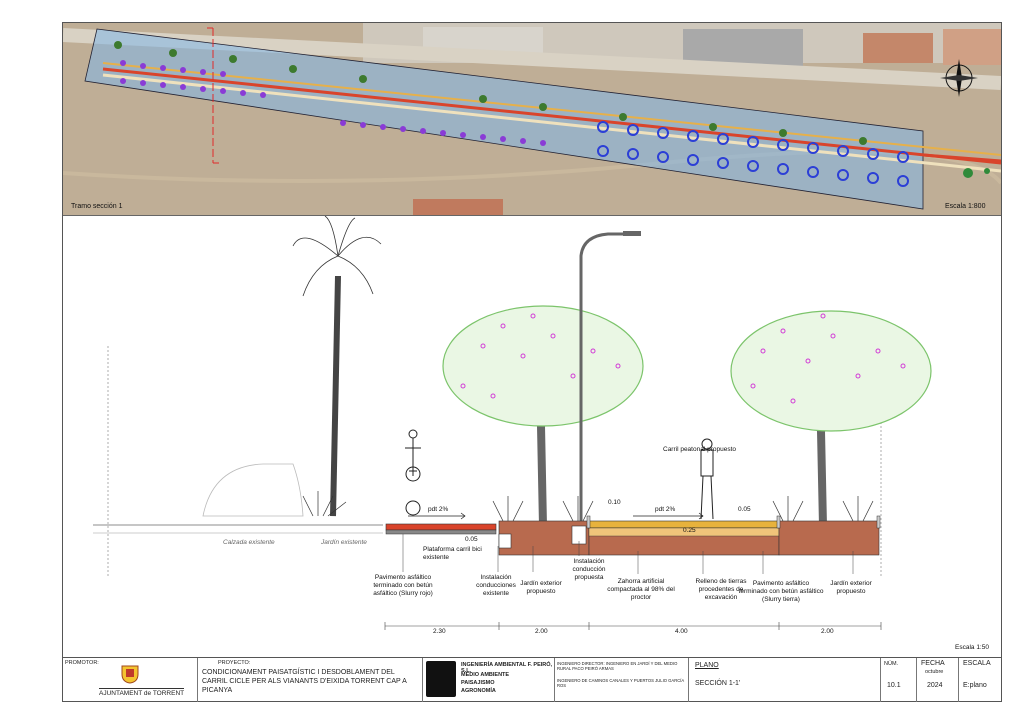 The width and height of the screenshot is (1024, 724). What do you see at coordinates (707, 665) in the screenshot?
I see `plano-label: PLANO` at bounding box center [707, 665].